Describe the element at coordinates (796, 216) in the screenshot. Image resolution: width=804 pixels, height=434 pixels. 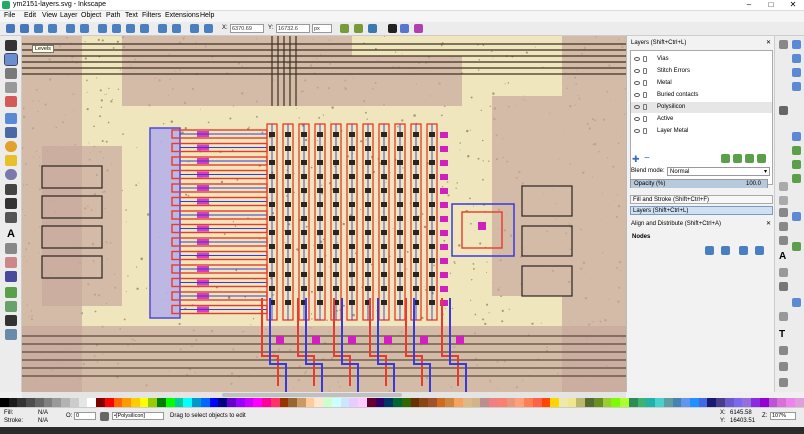
I see `snap-page-icon` at that location.